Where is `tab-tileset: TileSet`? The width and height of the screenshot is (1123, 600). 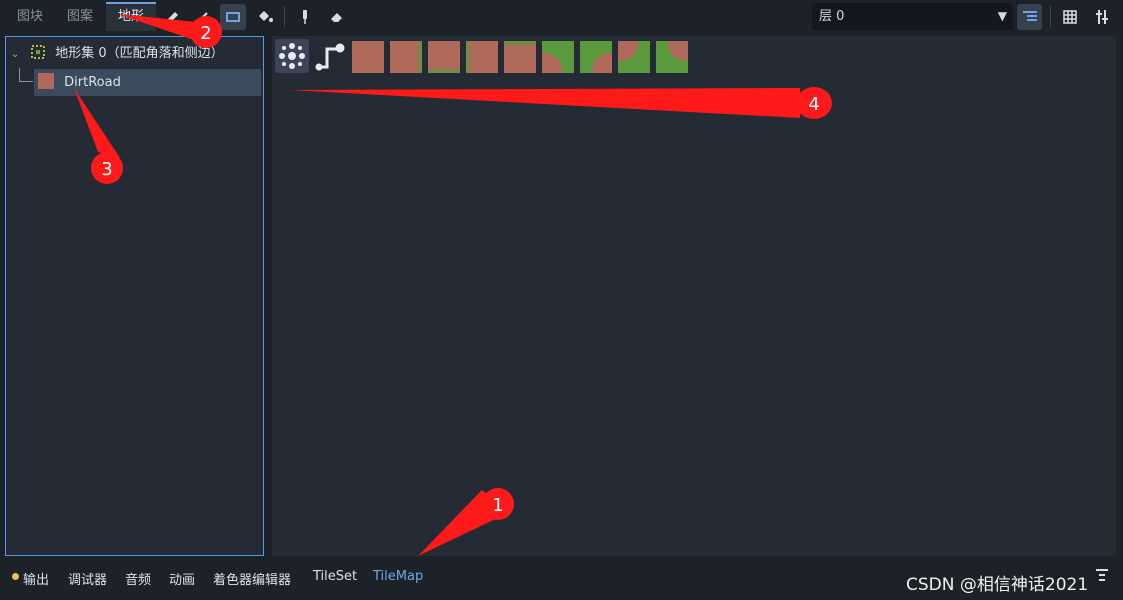 tab-tileset: TileSet is located at coordinates (335, 576).